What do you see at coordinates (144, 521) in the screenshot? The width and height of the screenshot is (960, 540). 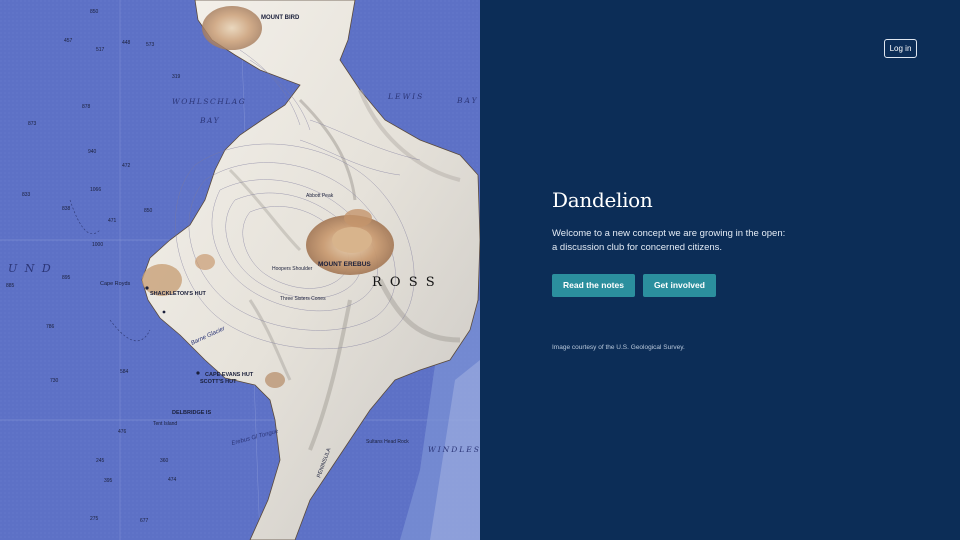 I see `depth-label: 677` at bounding box center [144, 521].